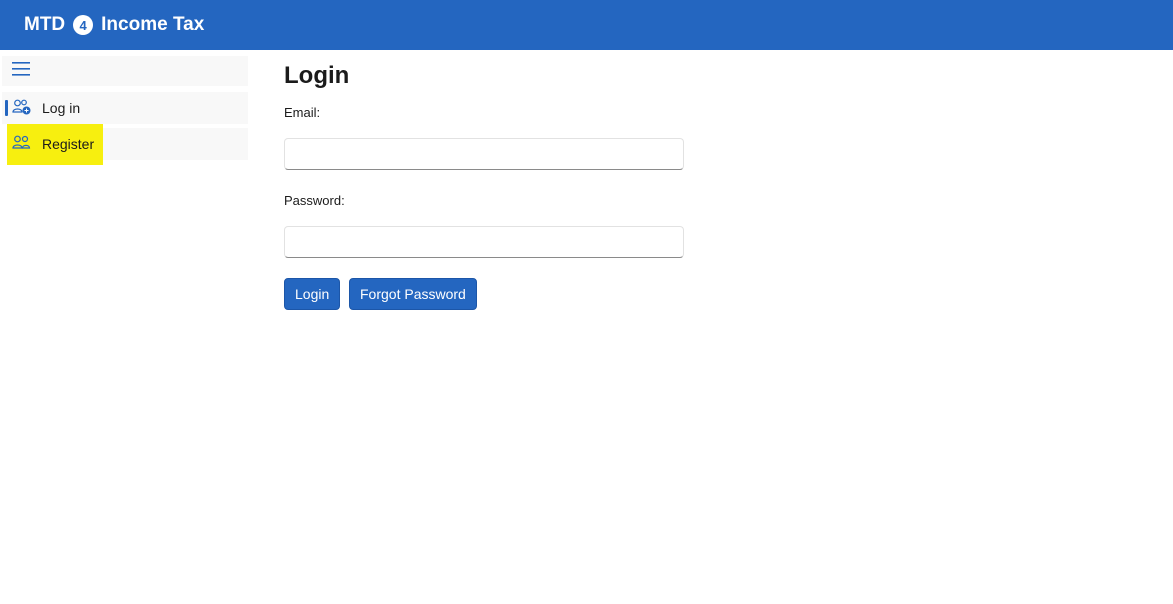 This screenshot has width=1173, height=604. What do you see at coordinates (413, 294) in the screenshot?
I see `forgot-password-button: Forgot Password` at bounding box center [413, 294].